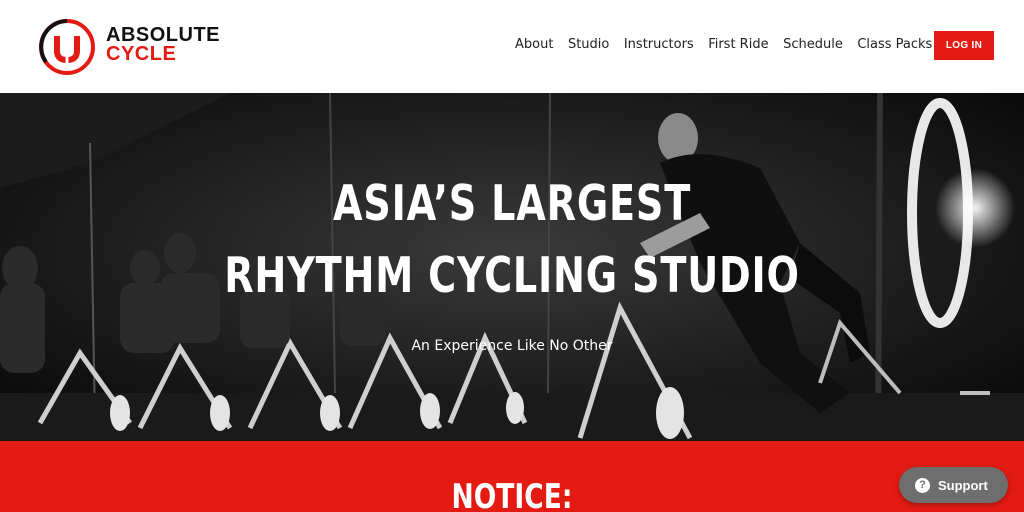 Image resolution: width=1024 pixels, height=512 pixels. What do you see at coordinates (512, 494) in the screenshot?
I see `notice-title: NOTICE:` at bounding box center [512, 494].